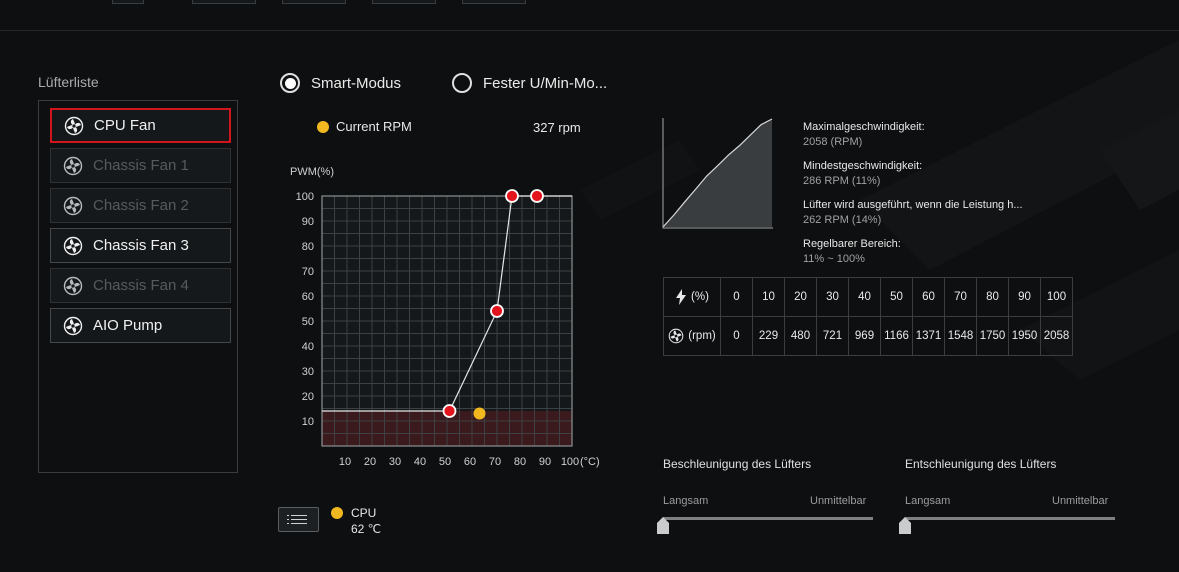 The image size is (1179, 572). I want to click on acceleration-title: Beschleunigung des Lüfters, so click(737, 464).